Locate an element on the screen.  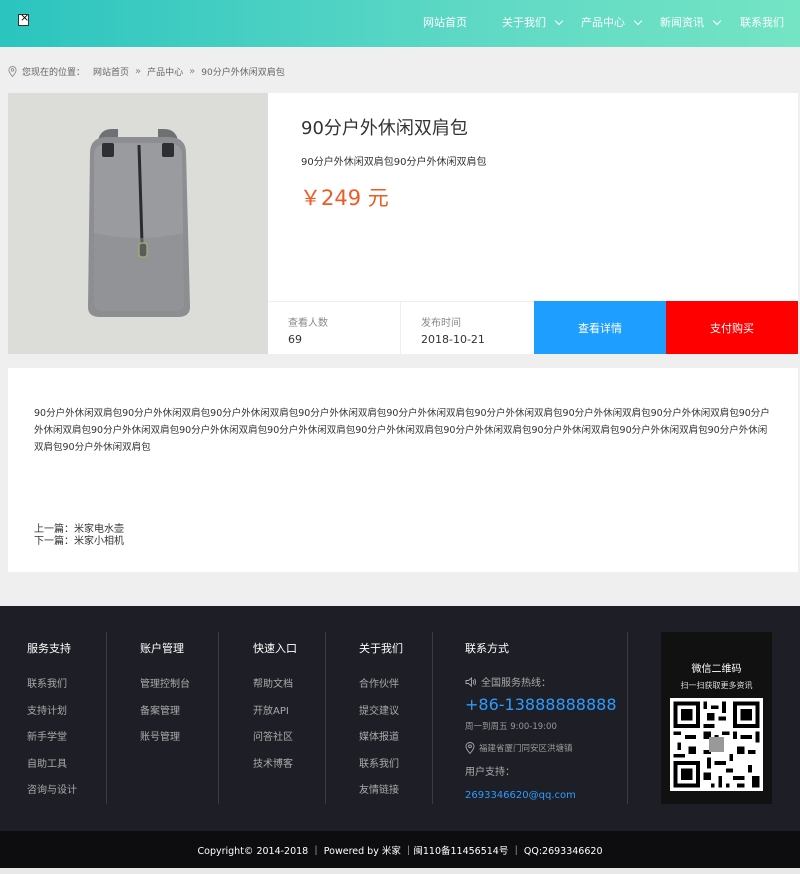
breadcrumb-prefix: 您现在的位置： is located at coordinates (54, 72).